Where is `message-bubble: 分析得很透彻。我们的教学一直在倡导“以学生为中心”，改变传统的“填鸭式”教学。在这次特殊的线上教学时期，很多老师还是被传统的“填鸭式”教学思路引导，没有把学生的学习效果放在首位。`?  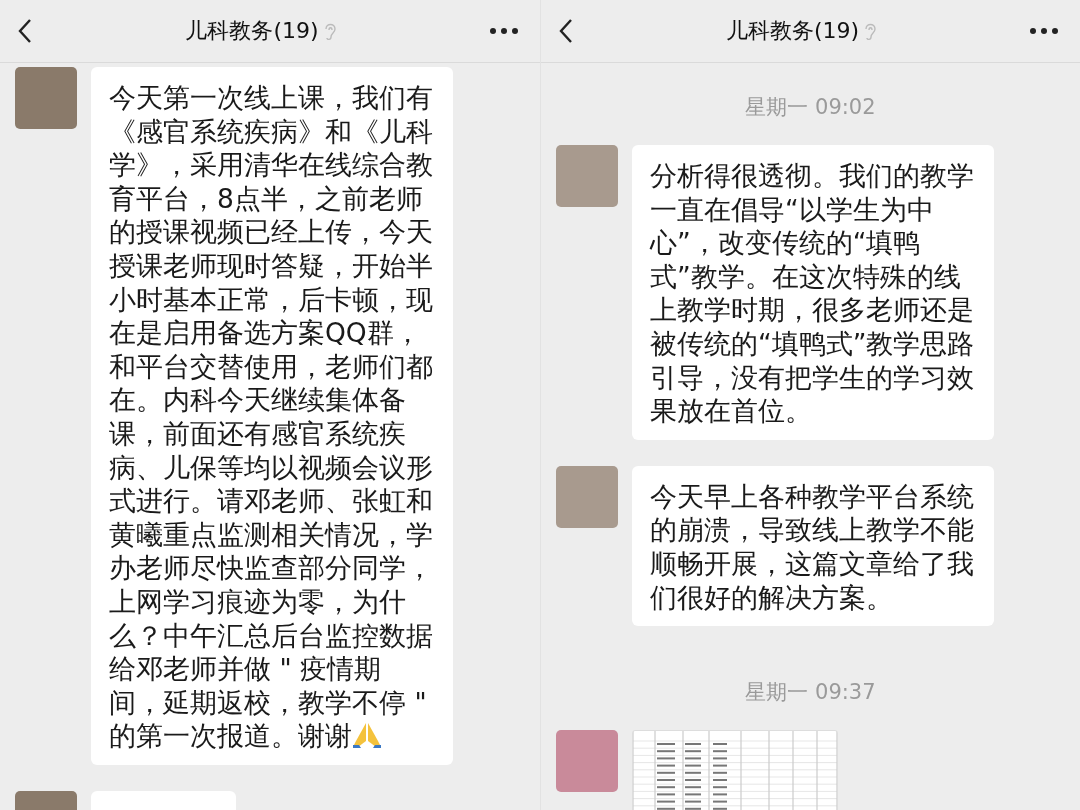 message-bubble: 分析得很透彻。我们的教学一直在倡导“以学生为中心”，改变传统的“填鸭式”教学。在这次特殊的线上教学时期，很多老师还是被传统的“填鸭式”教学思路引导，没有把学生的学习效果放在首位。 is located at coordinates (813, 292).